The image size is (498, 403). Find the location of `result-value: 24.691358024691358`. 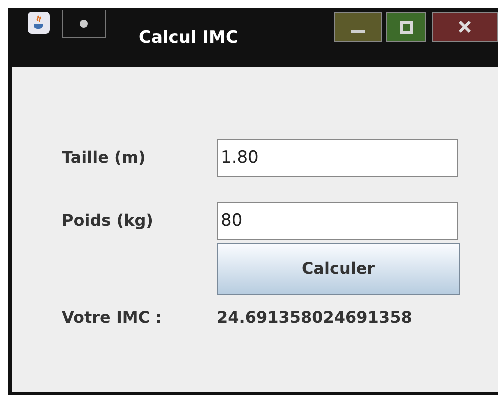

result-value: 24.691358024691358 is located at coordinates (314, 318).